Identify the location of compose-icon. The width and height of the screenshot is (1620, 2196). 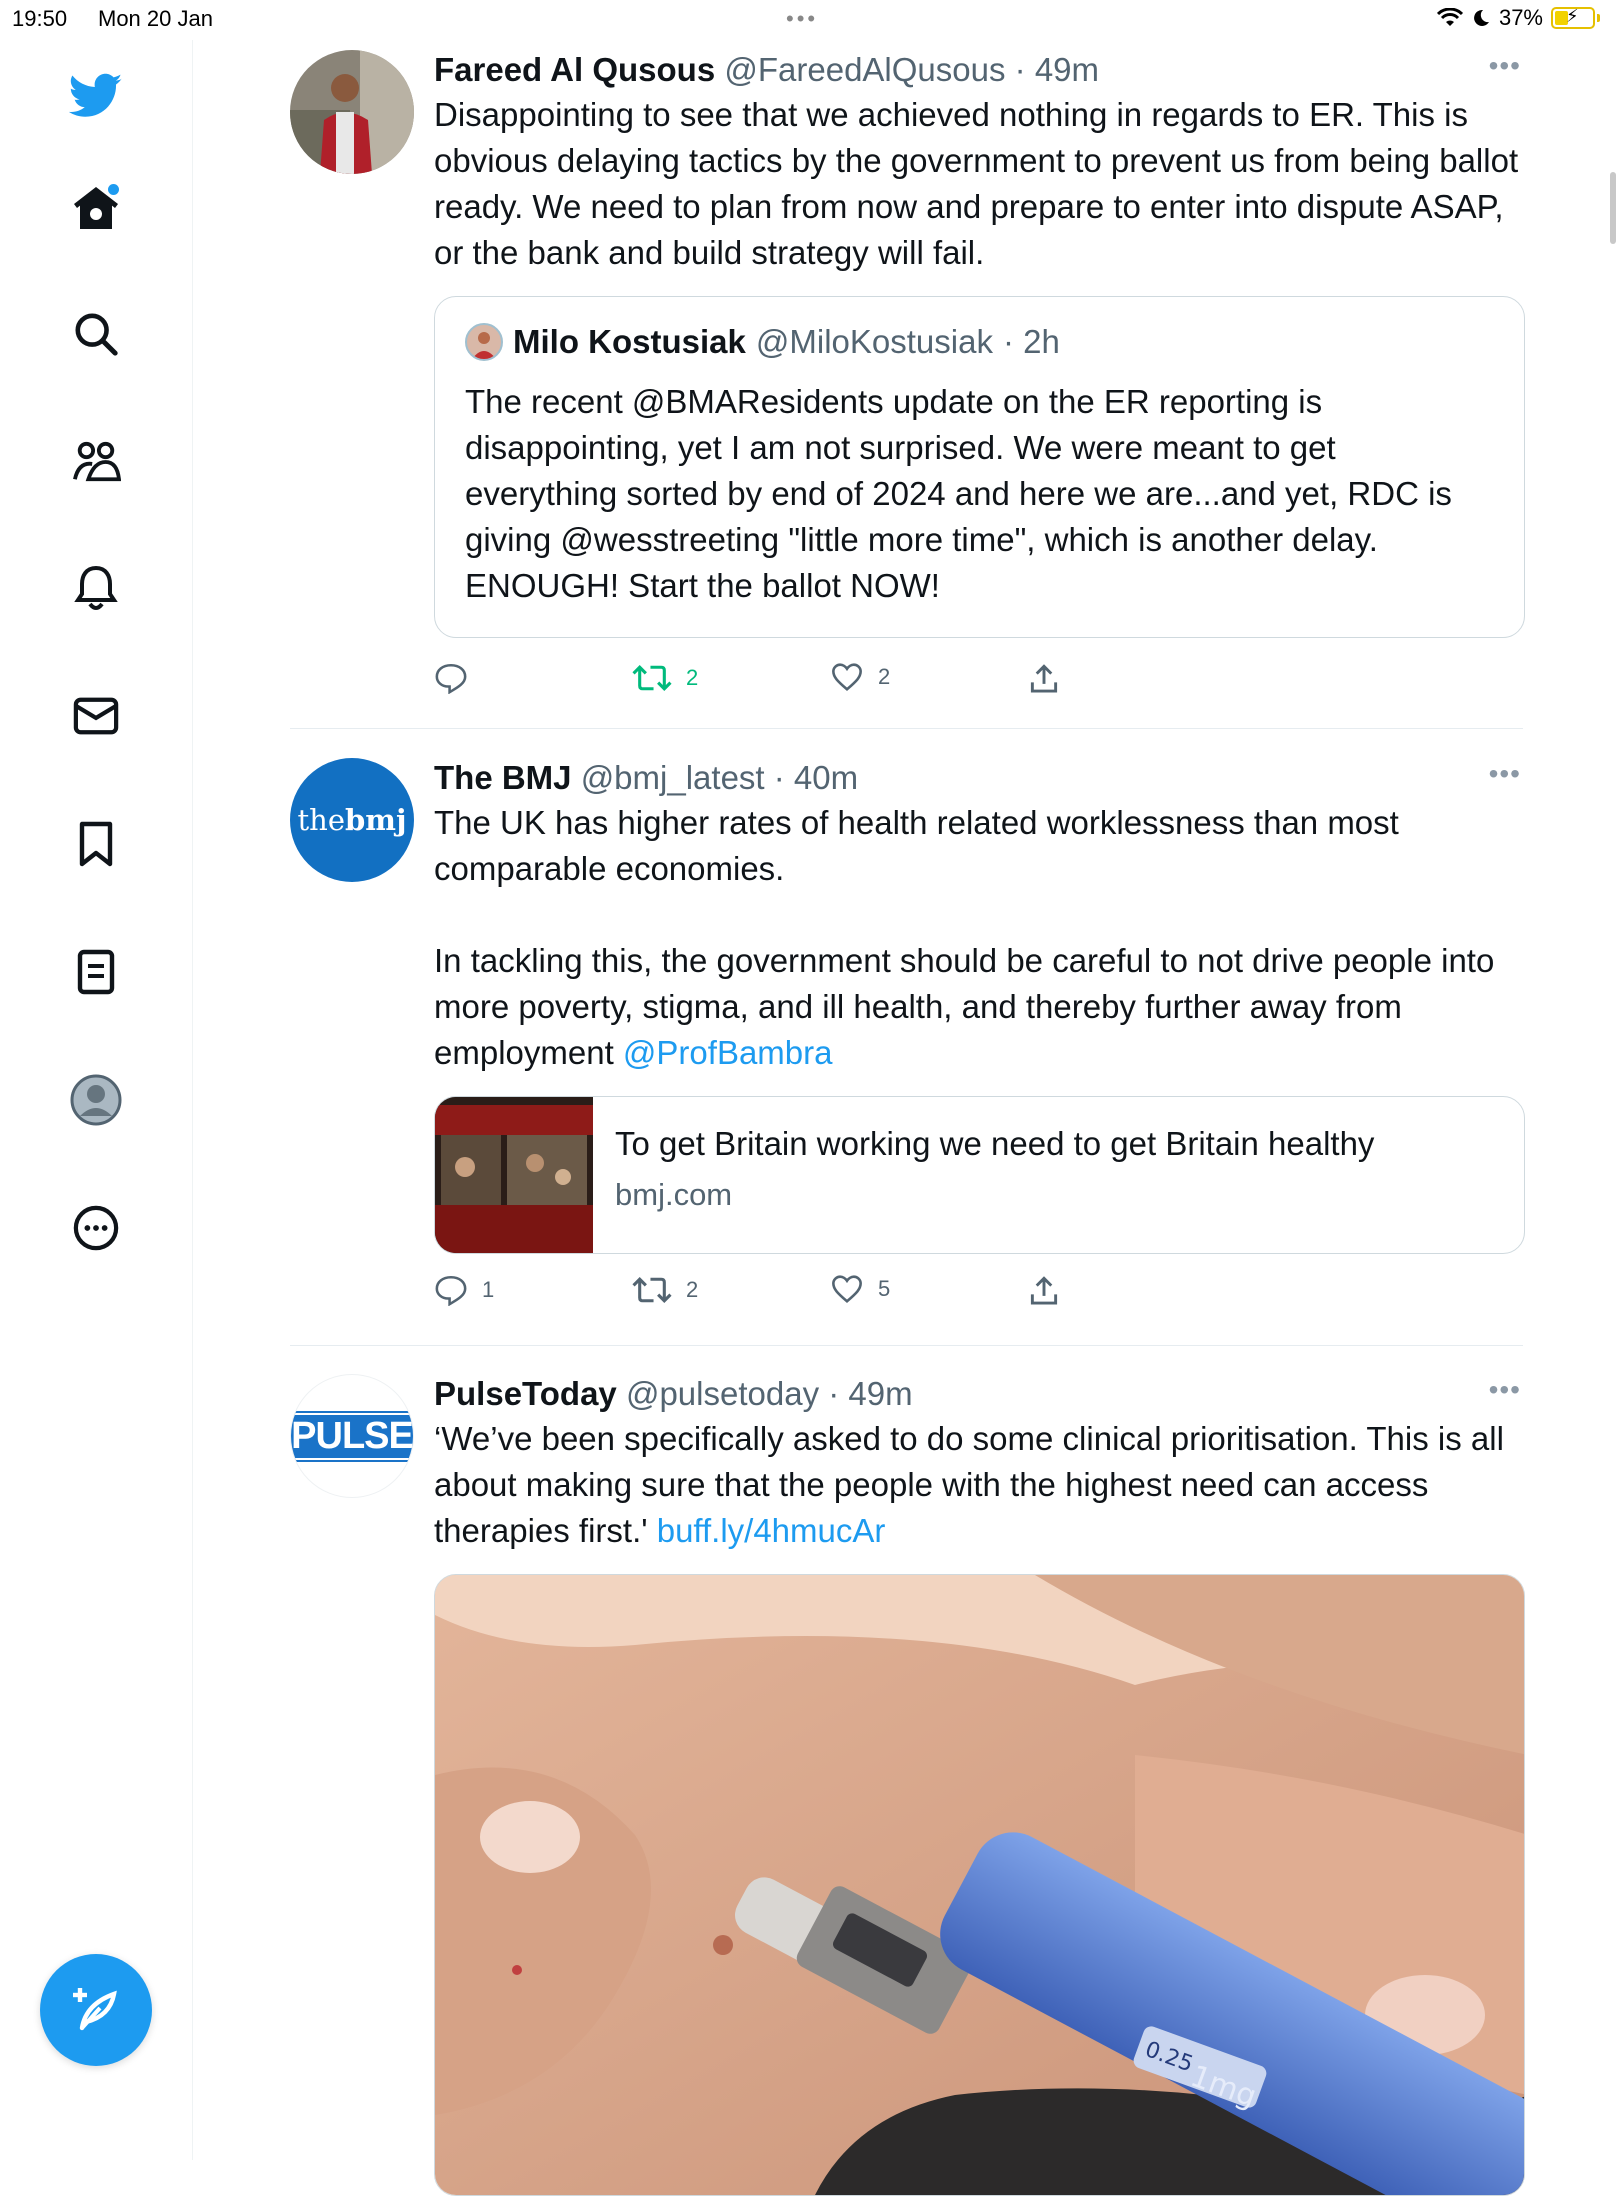
(95, 2009).